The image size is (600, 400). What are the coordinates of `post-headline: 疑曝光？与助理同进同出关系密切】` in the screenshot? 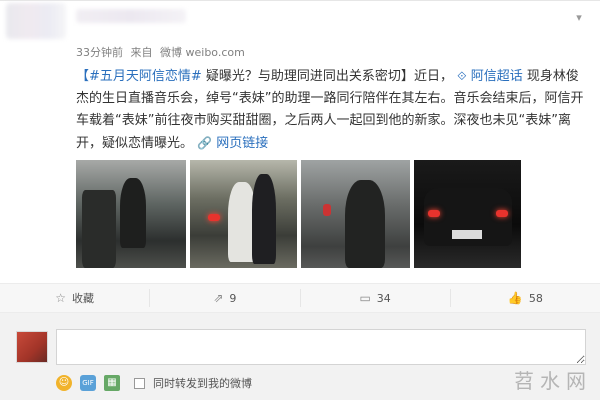 It's located at (307, 76).